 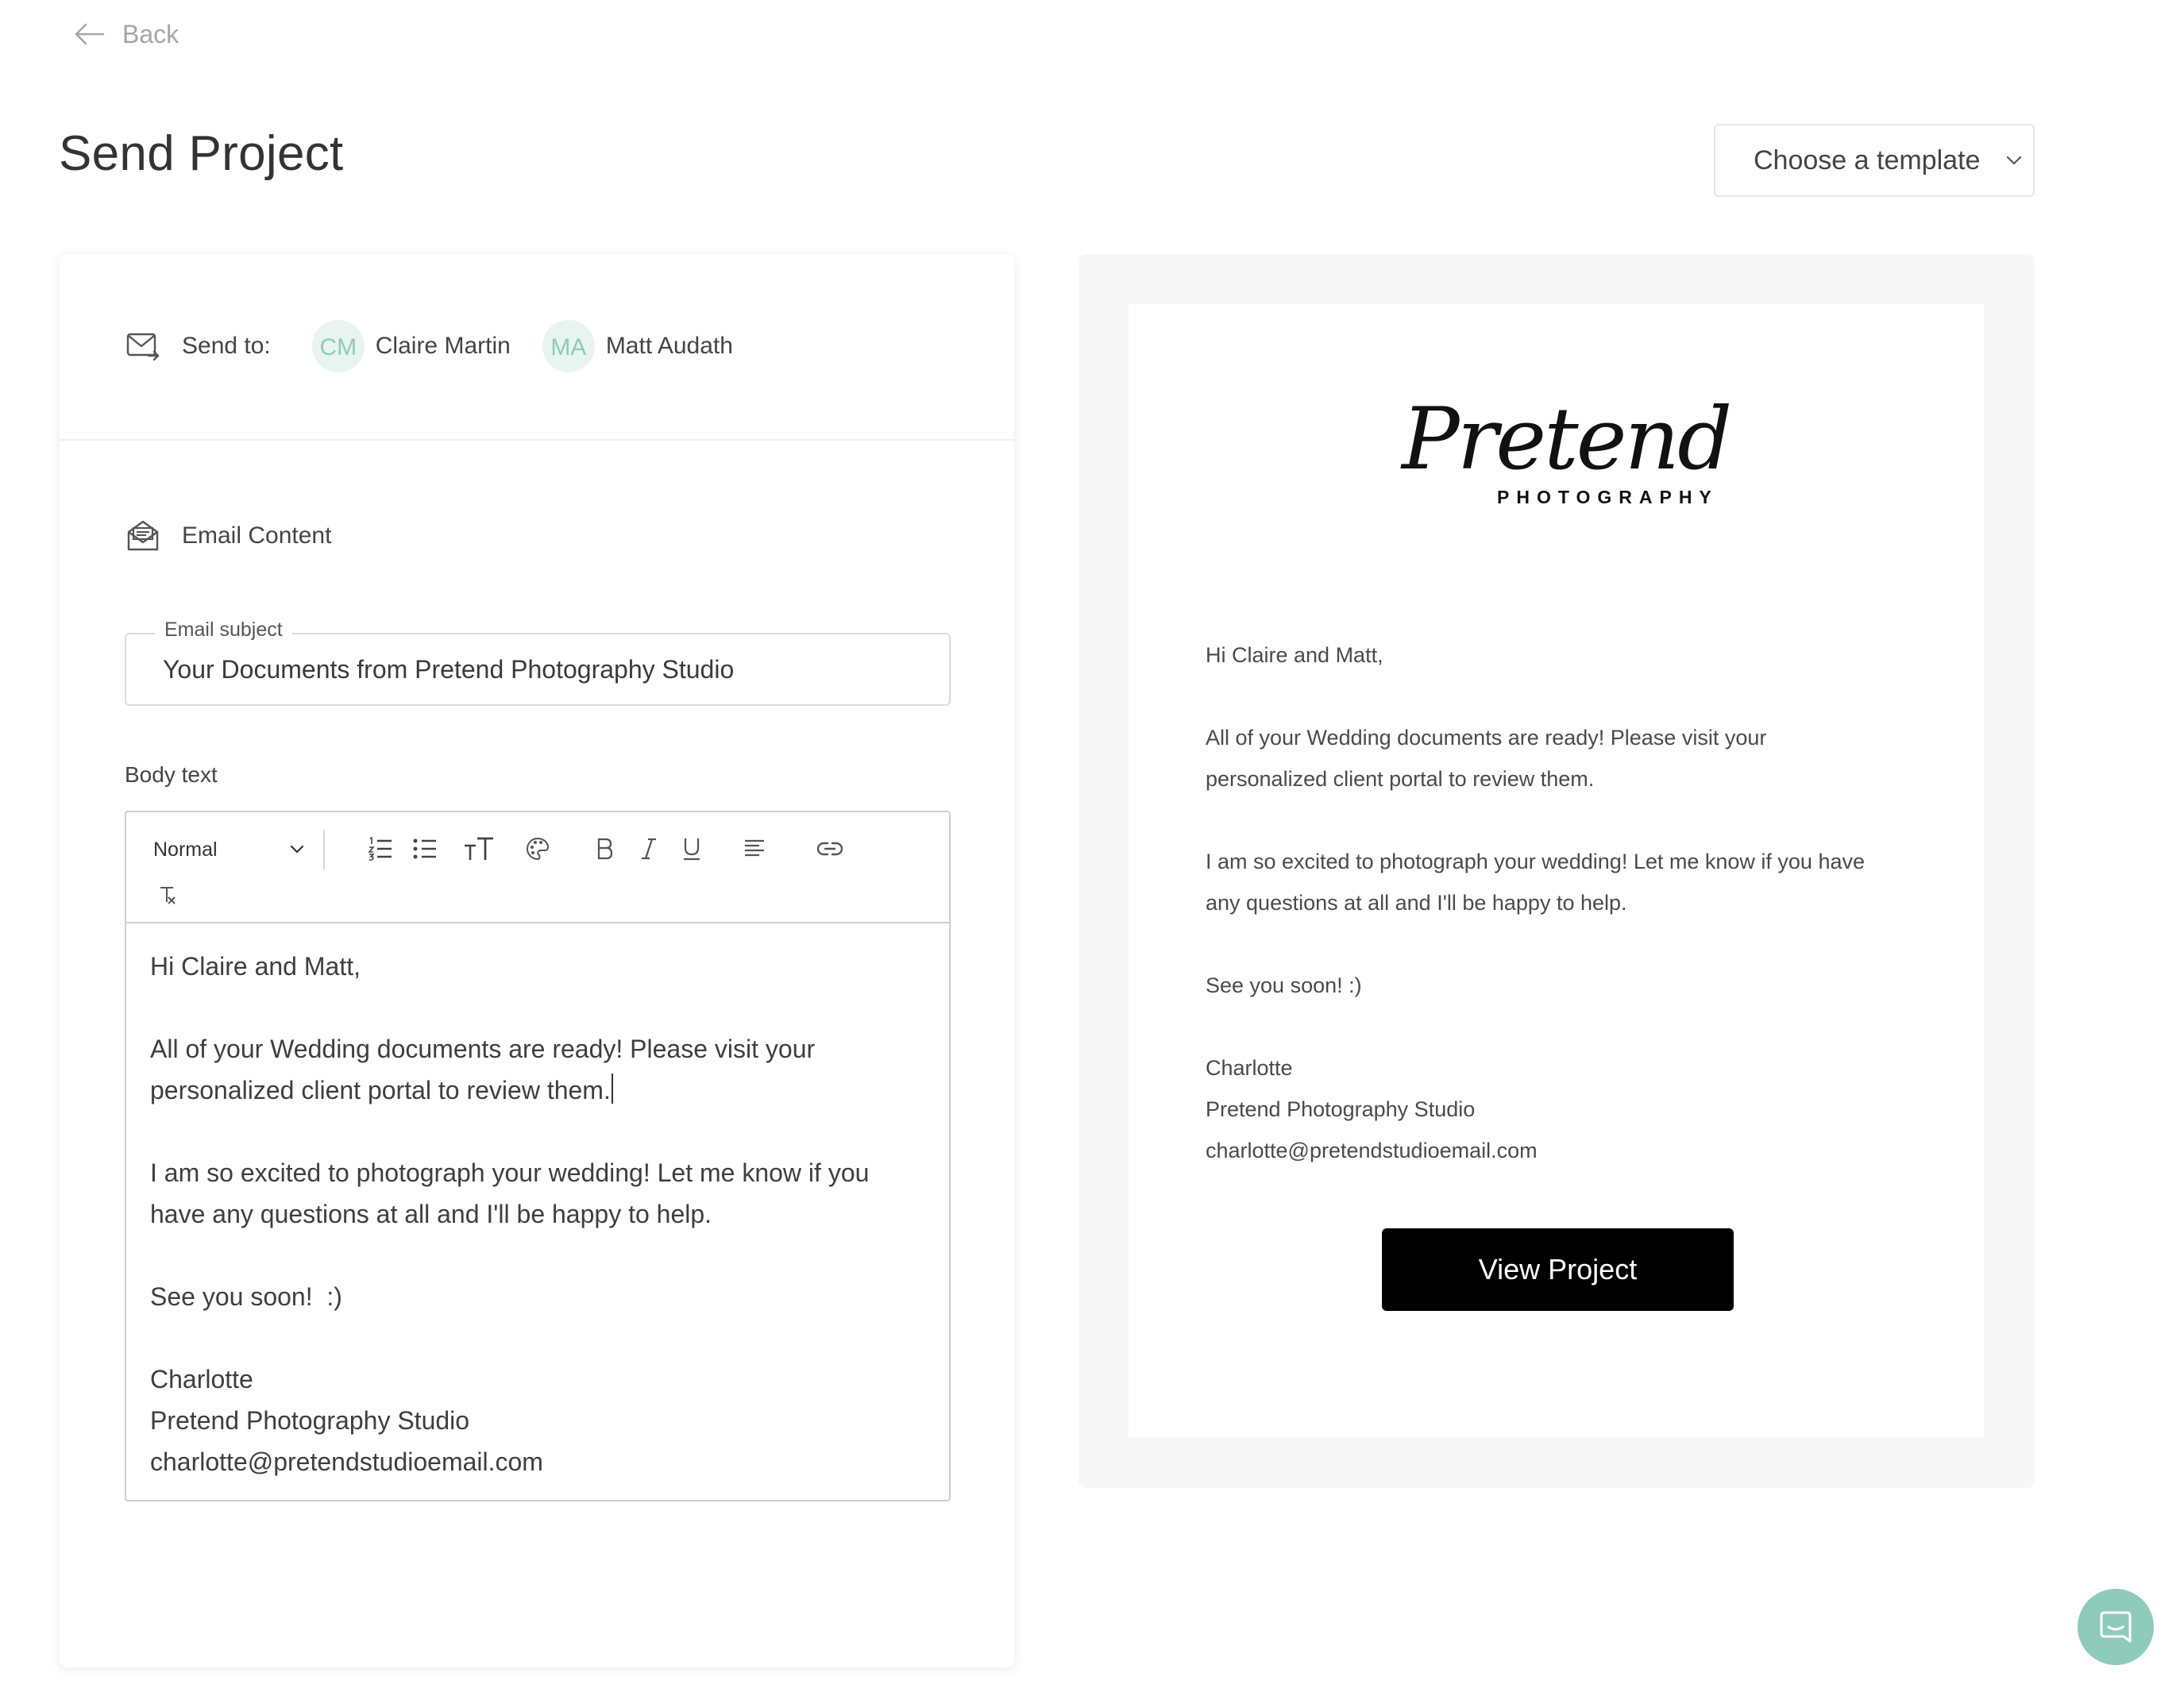 I want to click on email-content-label: Email Content, so click(x=257, y=536).